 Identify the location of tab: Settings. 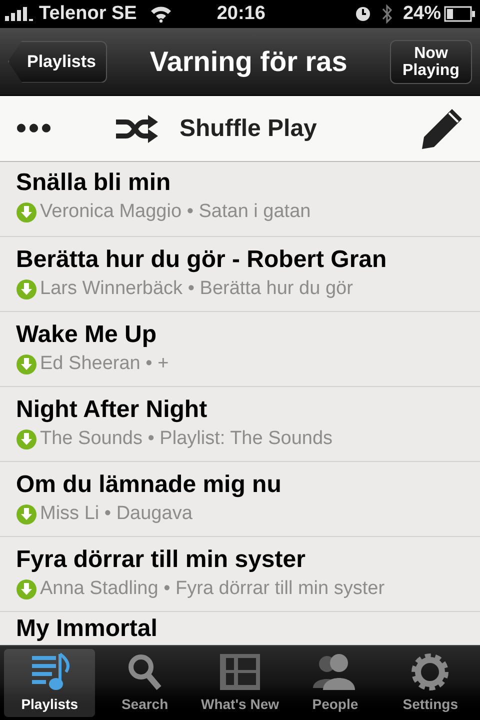
(430, 683).